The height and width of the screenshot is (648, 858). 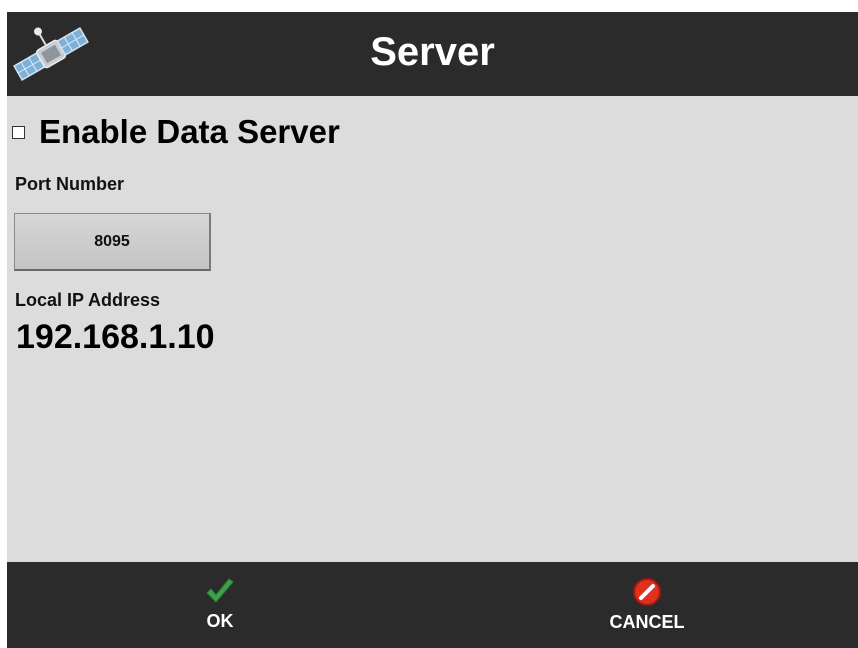 What do you see at coordinates (18, 132) in the screenshot?
I see `enable-data-server-checkbox` at bounding box center [18, 132].